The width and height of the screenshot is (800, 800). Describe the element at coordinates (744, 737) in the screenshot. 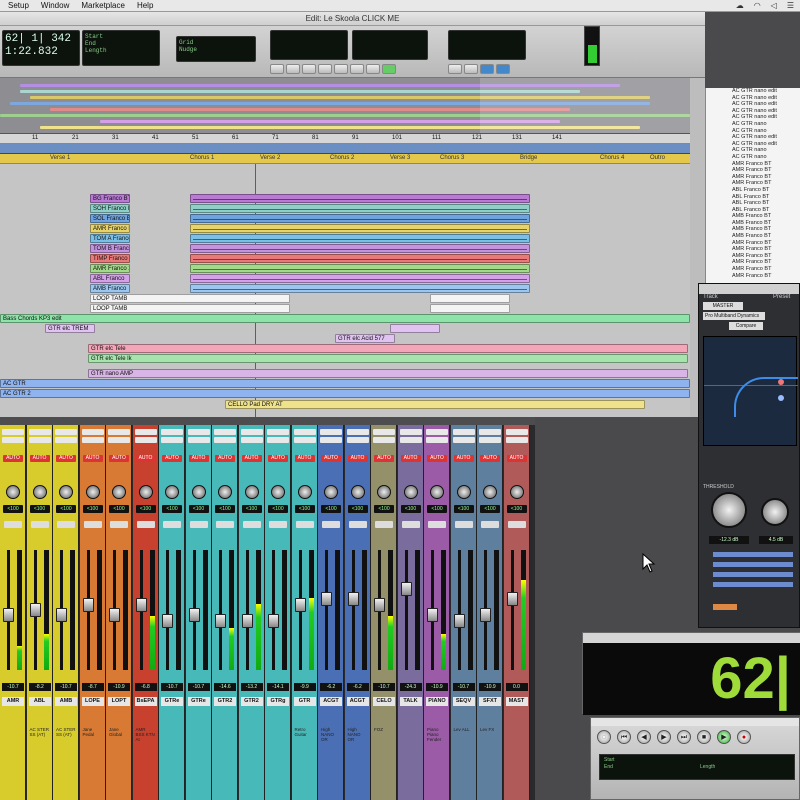

I see `record-icon: ●` at that location.